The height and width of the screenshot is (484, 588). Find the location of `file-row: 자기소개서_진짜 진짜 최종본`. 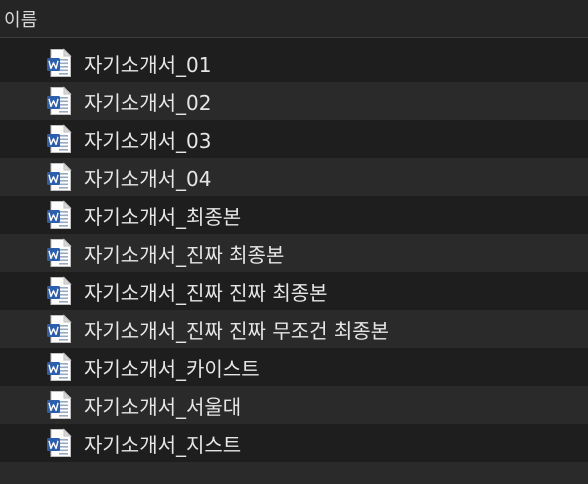

file-row: 자기소개서_진짜 진짜 최종본 is located at coordinates (294, 291).